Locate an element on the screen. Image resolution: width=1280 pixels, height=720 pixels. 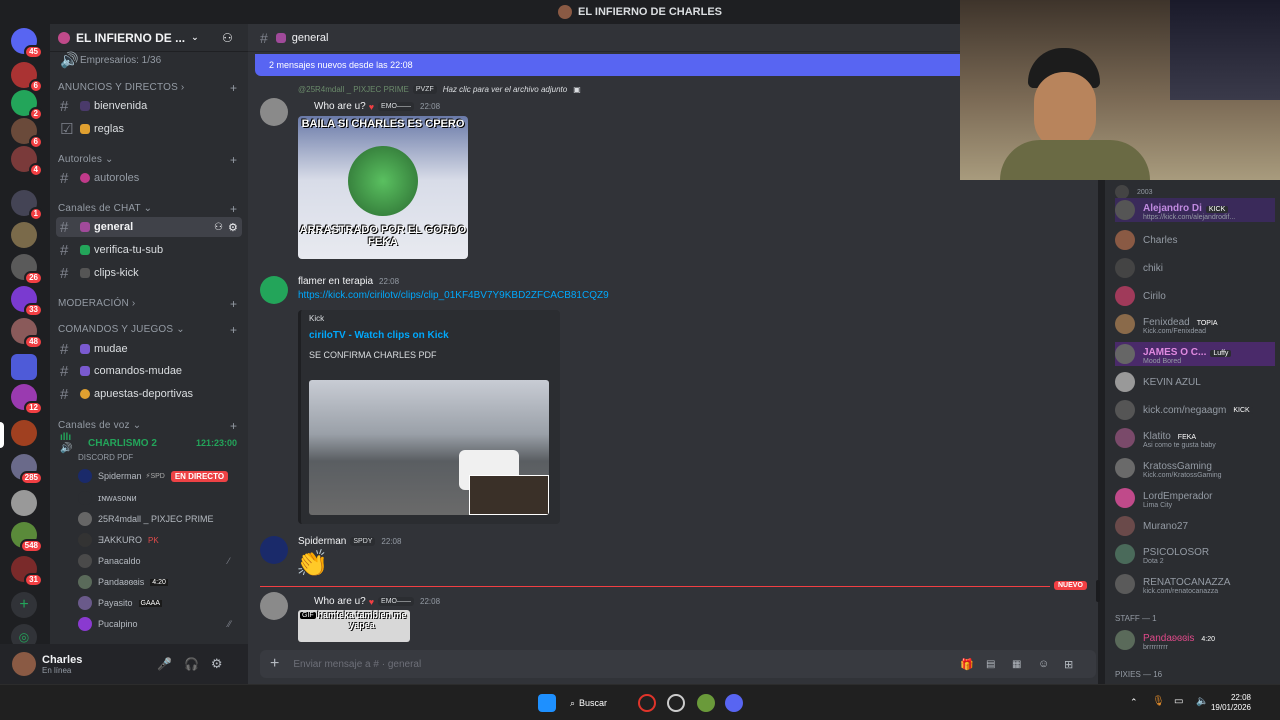
clock: 22:08 19/01/2026 is located at coordinates (1228, 703).